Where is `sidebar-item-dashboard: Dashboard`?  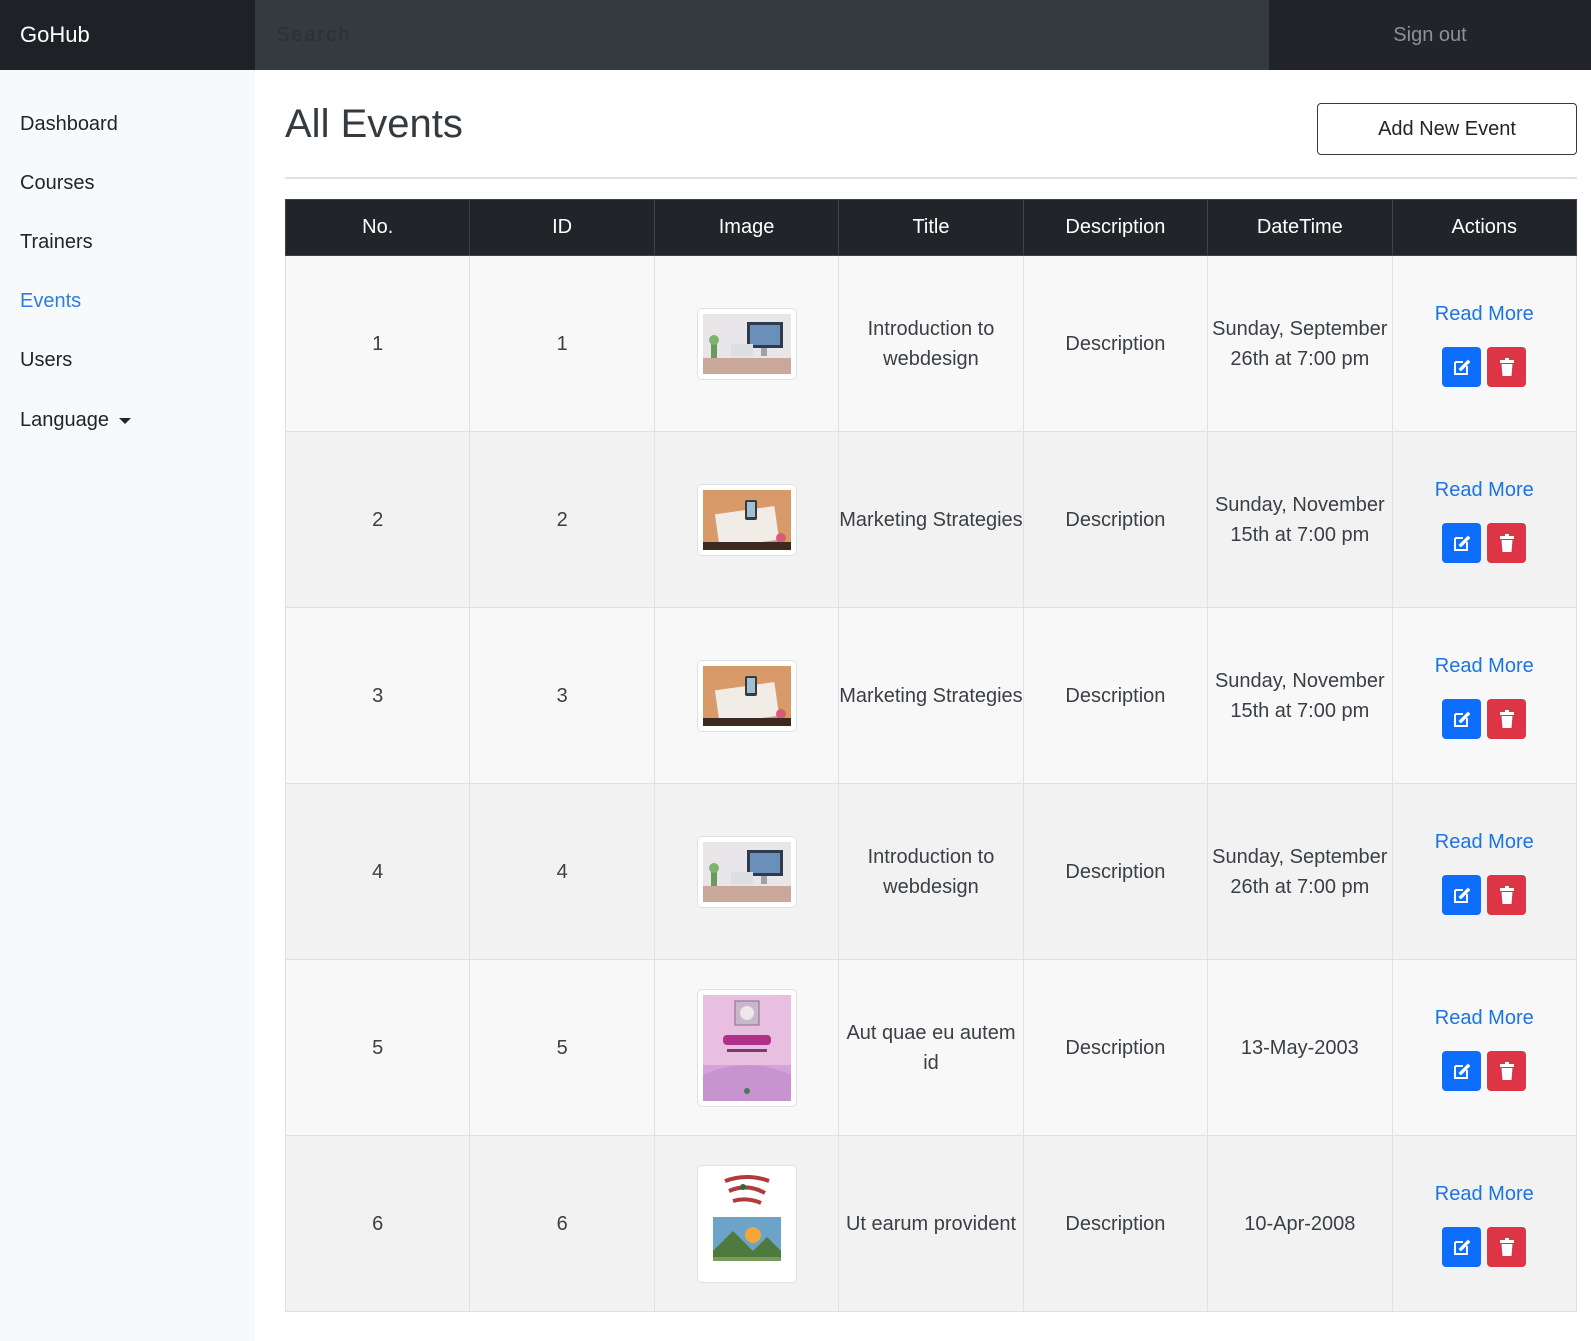 sidebar-item-dashboard: Dashboard is located at coordinates (69, 124).